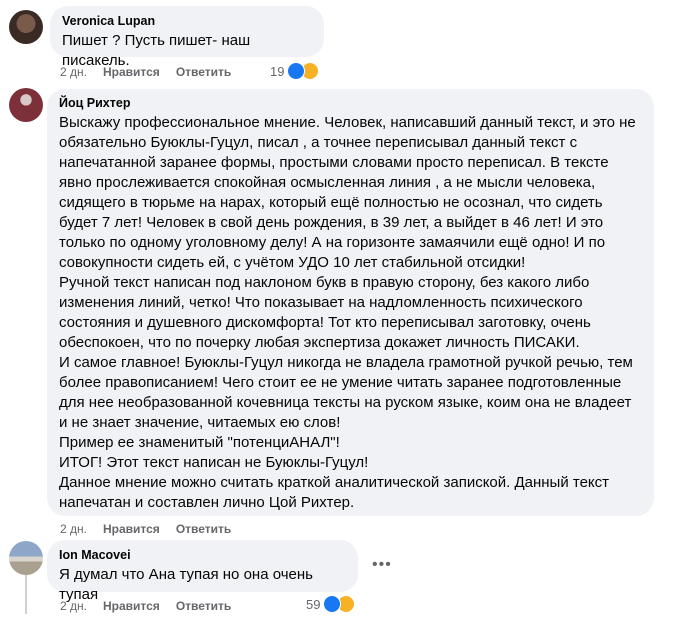 This screenshot has height=625, width=676. Describe the element at coordinates (331, 604) in the screenshot. I see `reaction-summary: 59` at that location.